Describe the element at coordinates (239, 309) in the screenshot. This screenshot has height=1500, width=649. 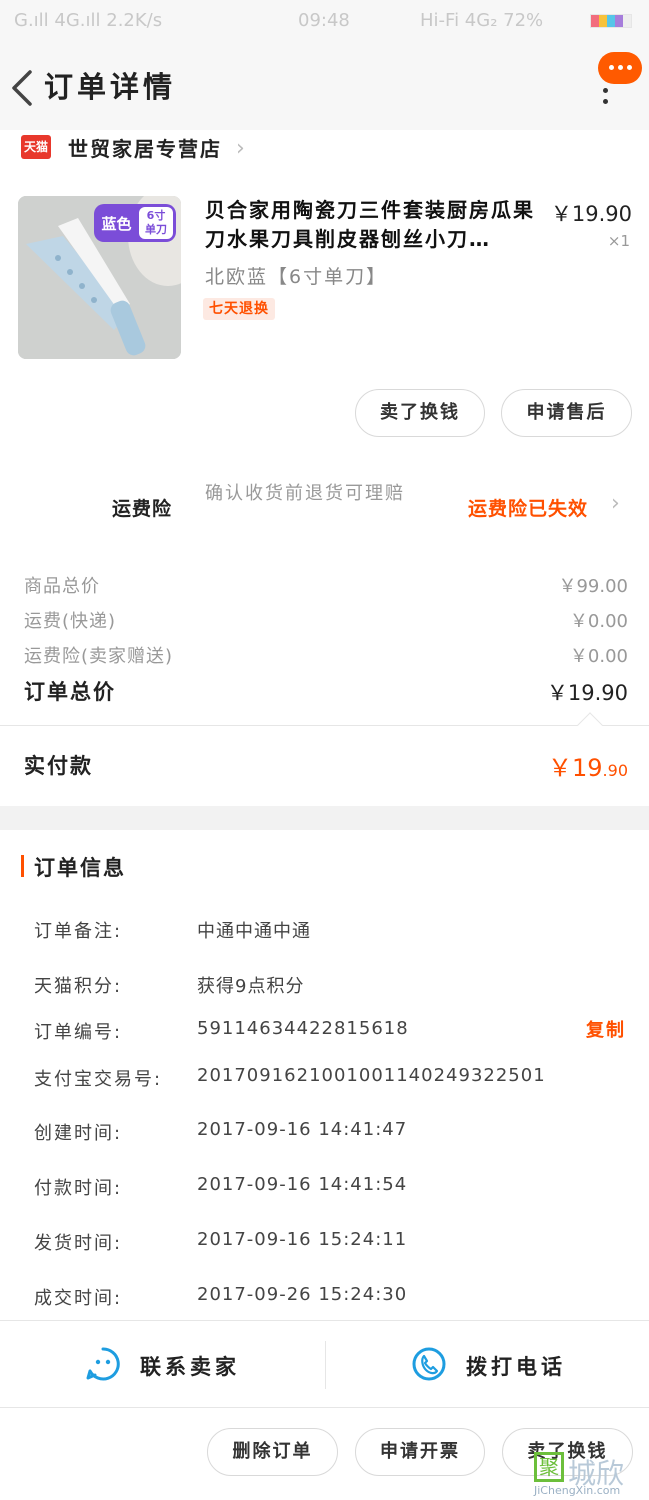
I see `seven-day-return-badge: 七天退换` at that location.